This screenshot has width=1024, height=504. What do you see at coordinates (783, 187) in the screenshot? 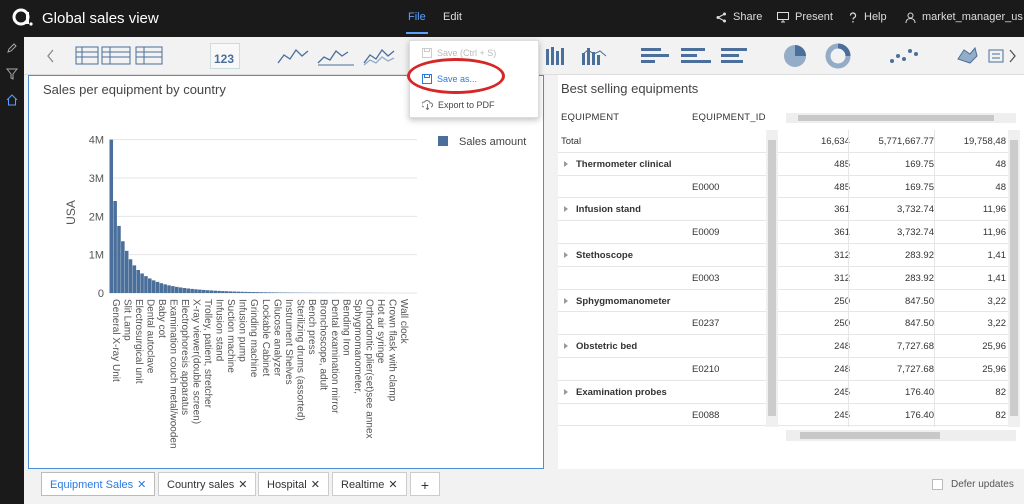
I see `table-row-detail: E0000 485 169.75 48` at bounding box center [783, 187].